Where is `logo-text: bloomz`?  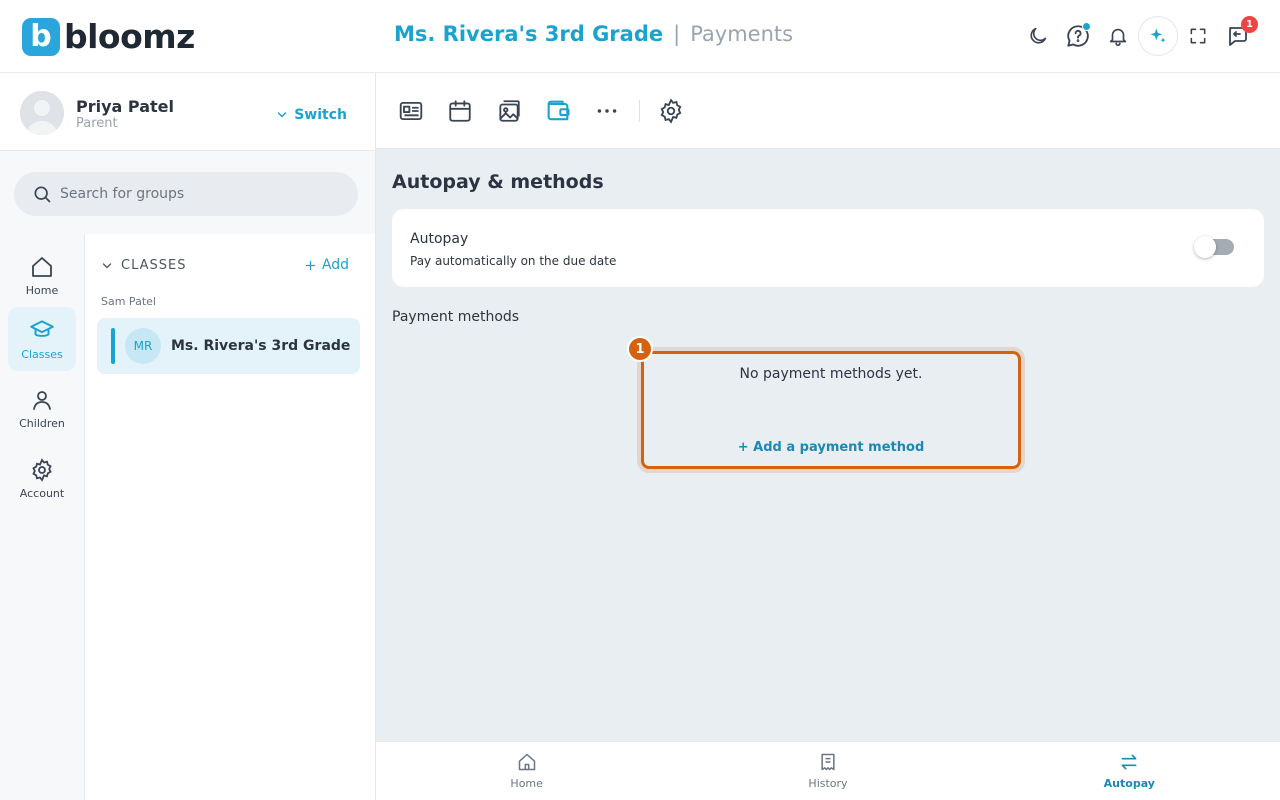 logo-text: bloomz is located at coordinates (129, 36).